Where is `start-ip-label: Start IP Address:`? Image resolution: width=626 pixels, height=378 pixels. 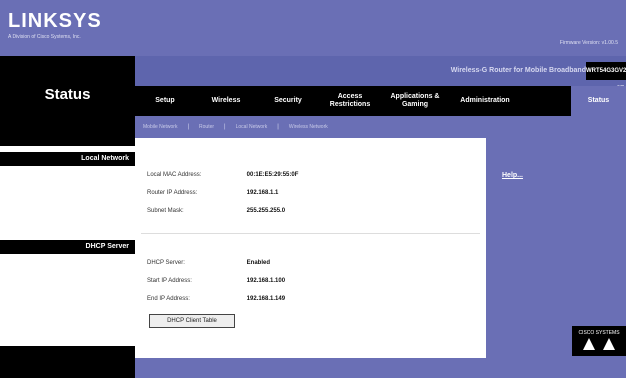 start-ip-label: Start IP Address: is located at coordinates (169, 281).